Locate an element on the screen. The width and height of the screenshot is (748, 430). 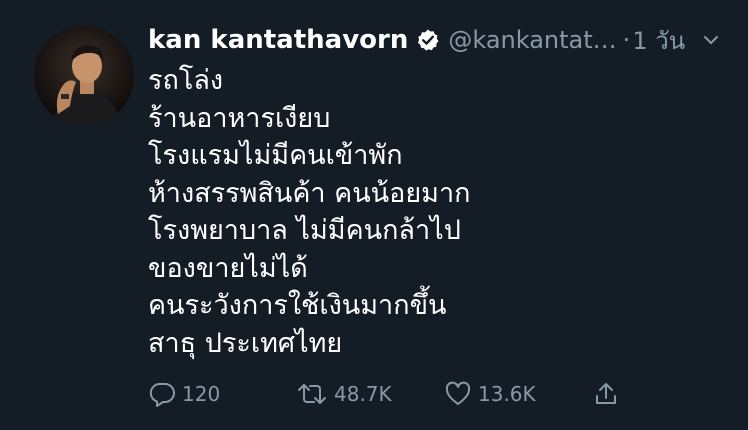
tweet-line: รถโล่ง is located at coordinates (186, 80).